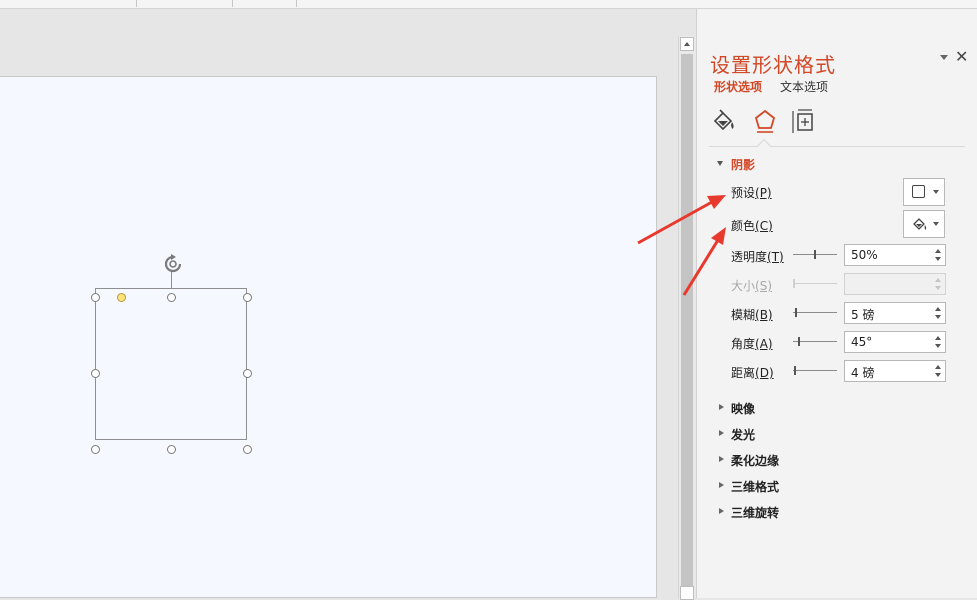 This screenshot has width=977, height=600. Describe the element at coordinates (171, 449) in the screenshot. I see `resize-handle-bottom` at that location.